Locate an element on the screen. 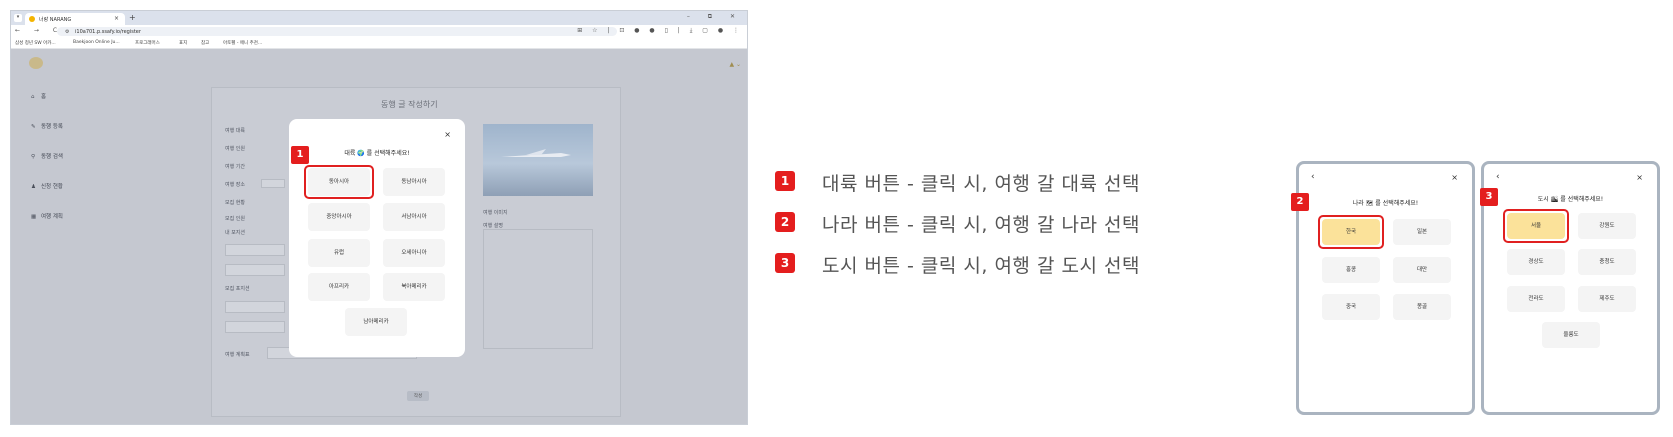 The width and height of the screenshot is (1673, 437). form-label: 모집 인원 is located at coordinates (235, 219).